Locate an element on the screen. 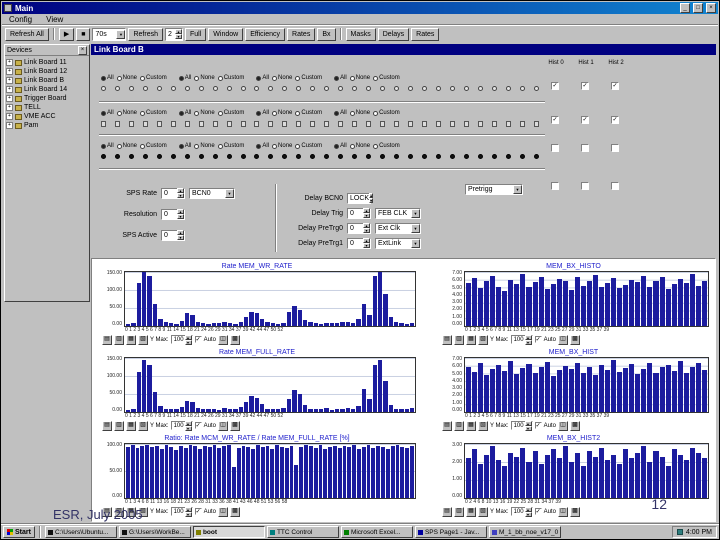 This screenshot has width=720, height=540. close-icon: × is located at coordinates (711, 8).